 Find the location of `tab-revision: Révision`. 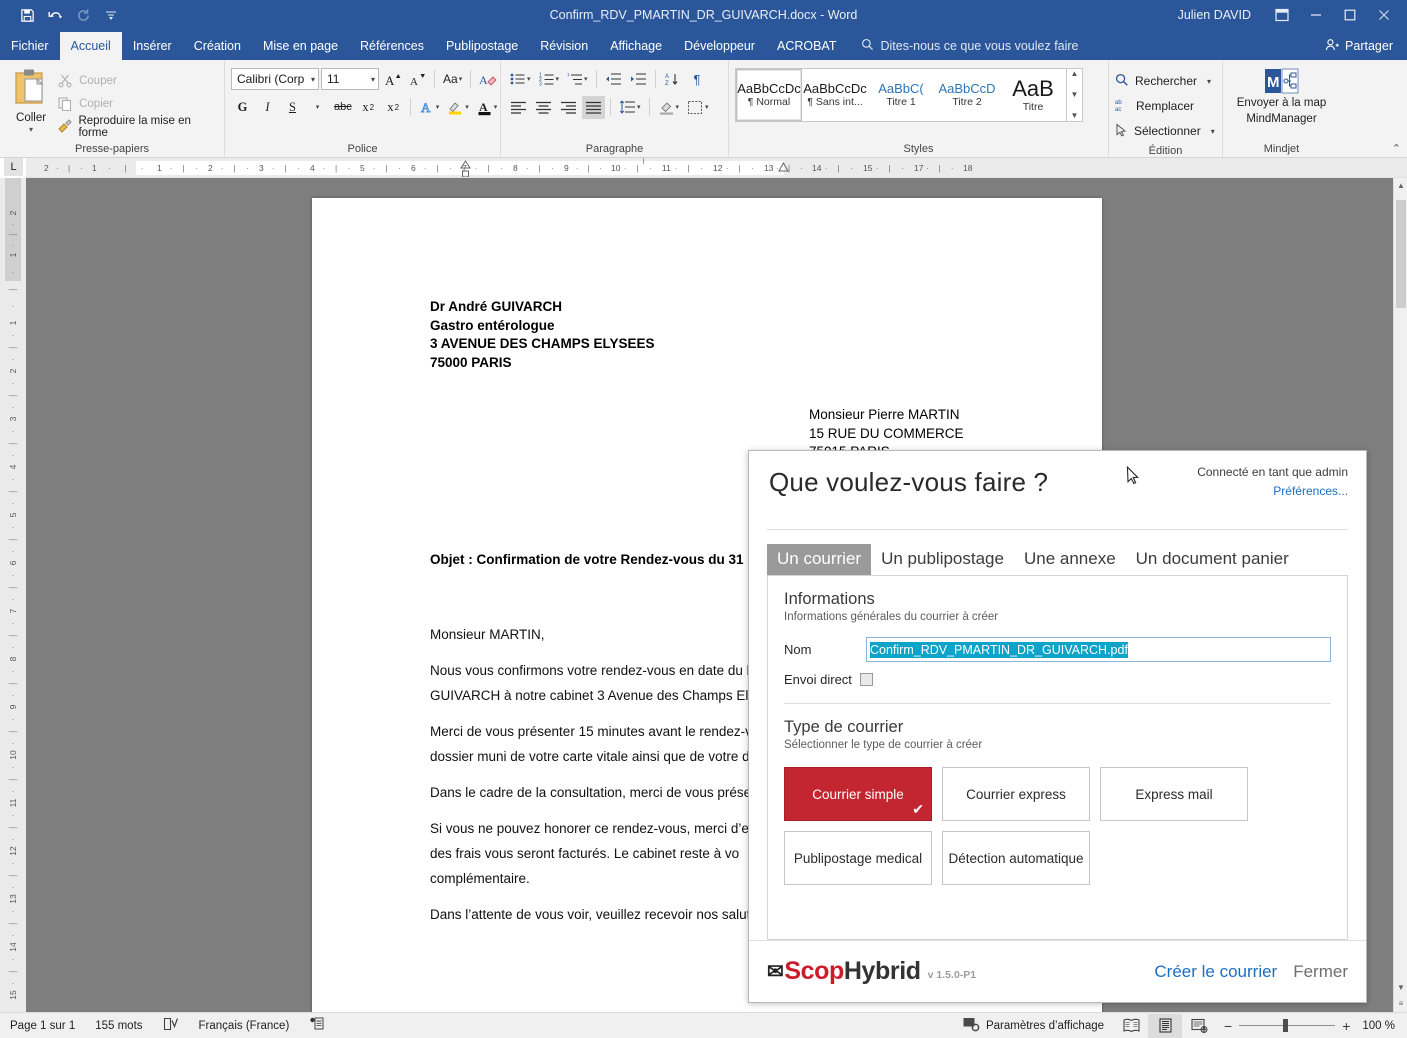

tab-revision: Révision is located at coordinates (564, 46).